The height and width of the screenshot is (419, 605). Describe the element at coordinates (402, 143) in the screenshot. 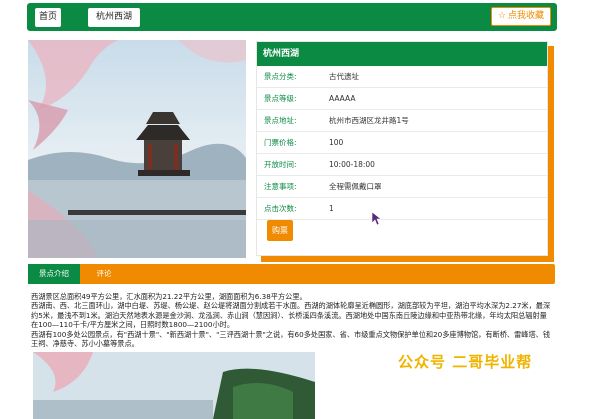

I see `row-price: 门票价格: 100` at that location.